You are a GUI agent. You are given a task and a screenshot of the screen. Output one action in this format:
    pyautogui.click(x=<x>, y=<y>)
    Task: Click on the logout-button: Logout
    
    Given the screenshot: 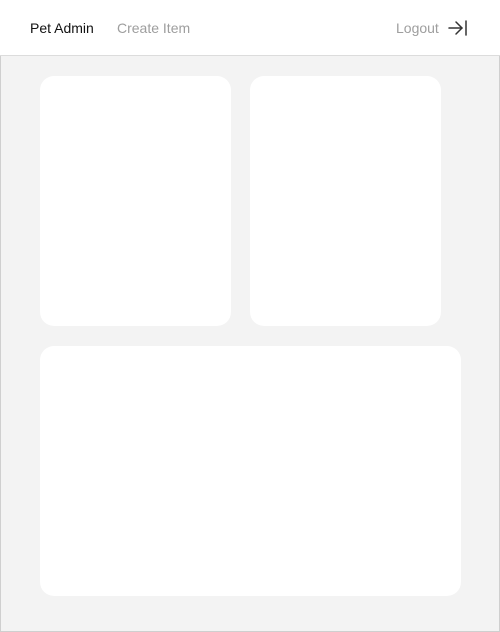 What is the action you would take?
    pyautogui.click(x=434, y=28)
    